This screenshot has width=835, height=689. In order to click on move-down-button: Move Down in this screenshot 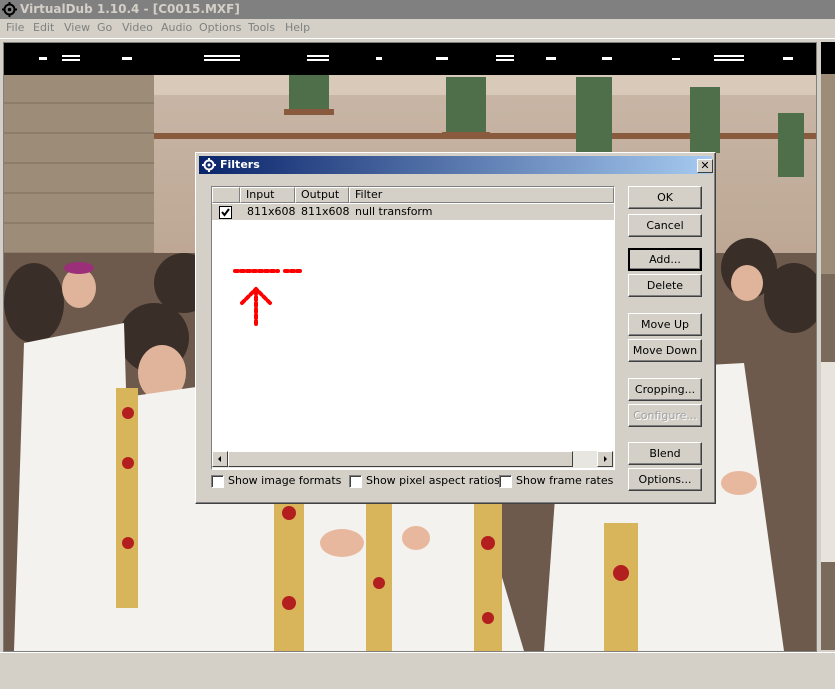, I will do `click(665, 350)`.